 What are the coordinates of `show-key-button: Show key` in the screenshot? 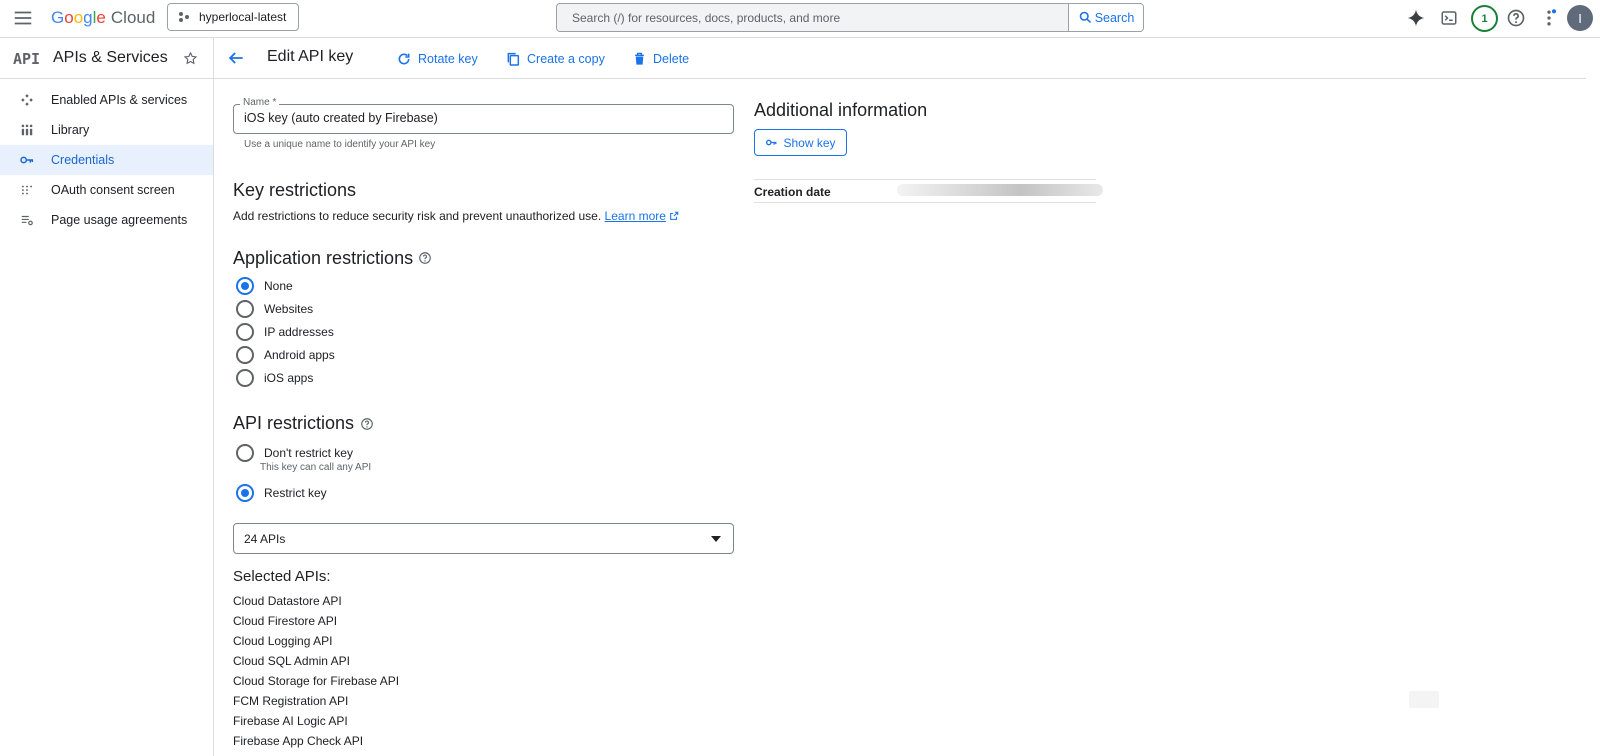 It's located at (800, 142).